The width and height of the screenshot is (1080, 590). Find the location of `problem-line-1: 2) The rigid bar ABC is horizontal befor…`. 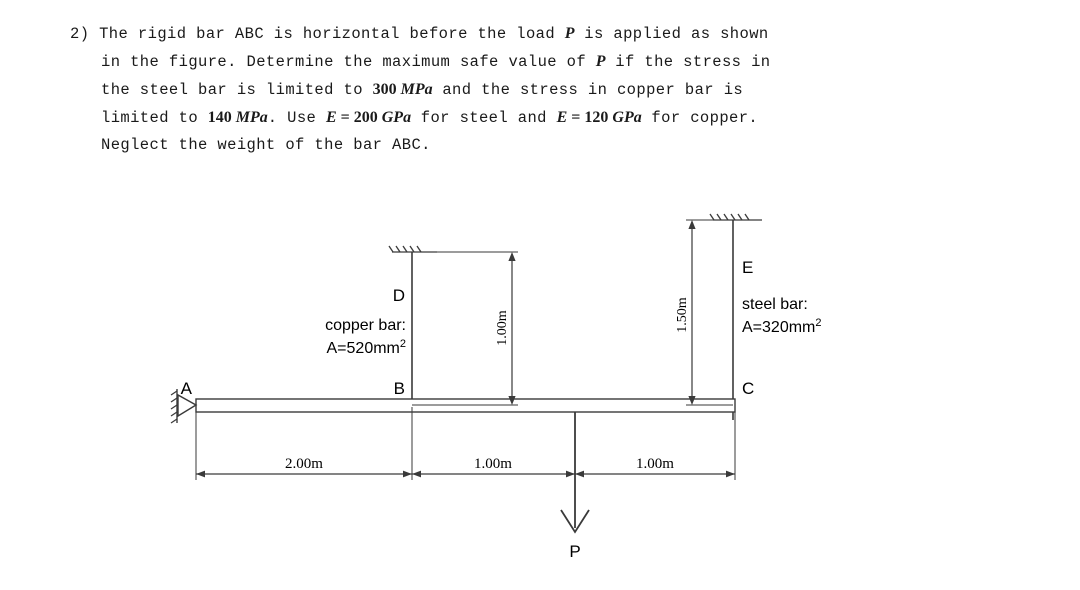

problem-line-1: 2) The rigid bar ABC is horizontal befor… is located at coordinates (550, 34).